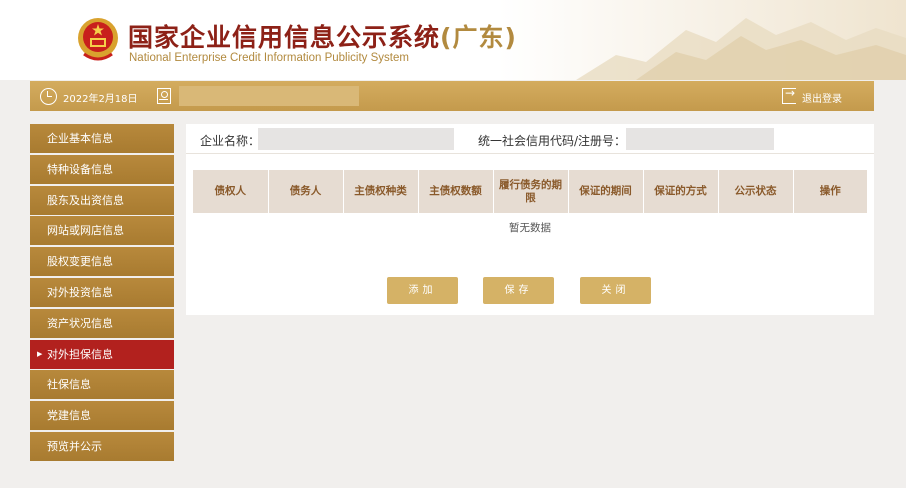  Describe the element at coordinates (306, 191) in the screenshot. I see `column-header: 债务人` at that location.